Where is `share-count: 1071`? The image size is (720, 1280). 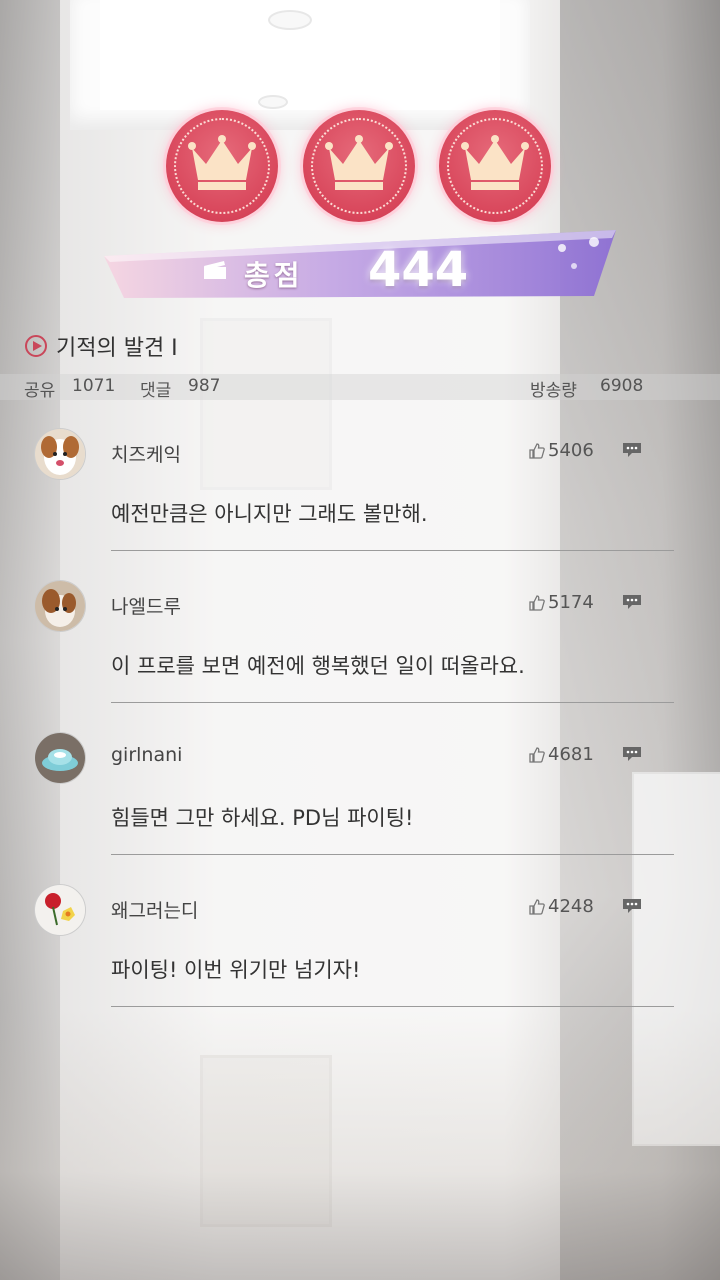 share-count: 1071 is located at coordinates (94, 386).